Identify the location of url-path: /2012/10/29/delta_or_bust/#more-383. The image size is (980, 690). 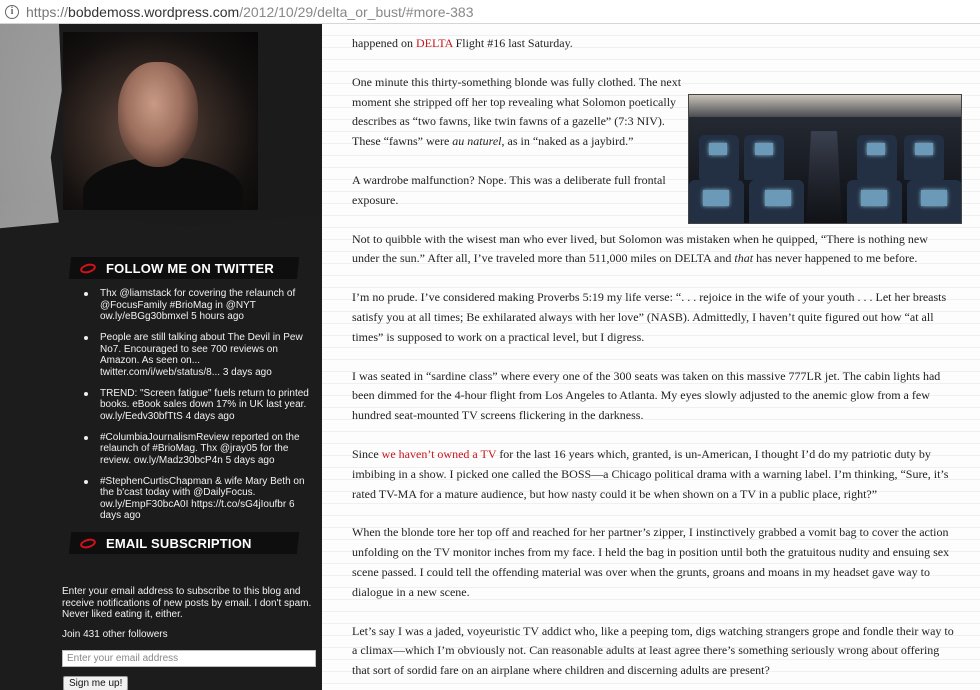
(356, 11).